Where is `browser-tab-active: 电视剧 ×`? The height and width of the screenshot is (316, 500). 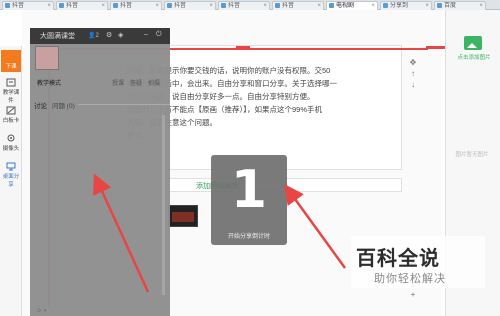 browser-tab-active: 电视剧 × is located at coordinates (352, 5).